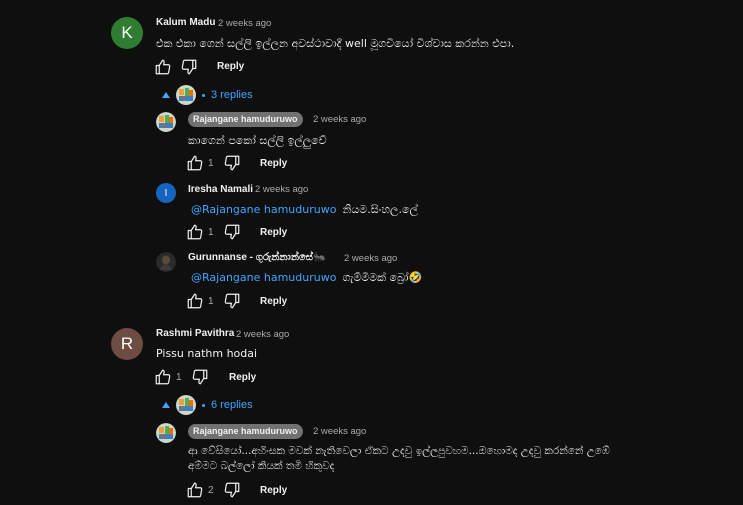 The height and width of the screenshot is (505, 743). What do you see at coordinates (166, 193) in the screenshot?
I see `avatar: I` at bounding box center [166, 193].